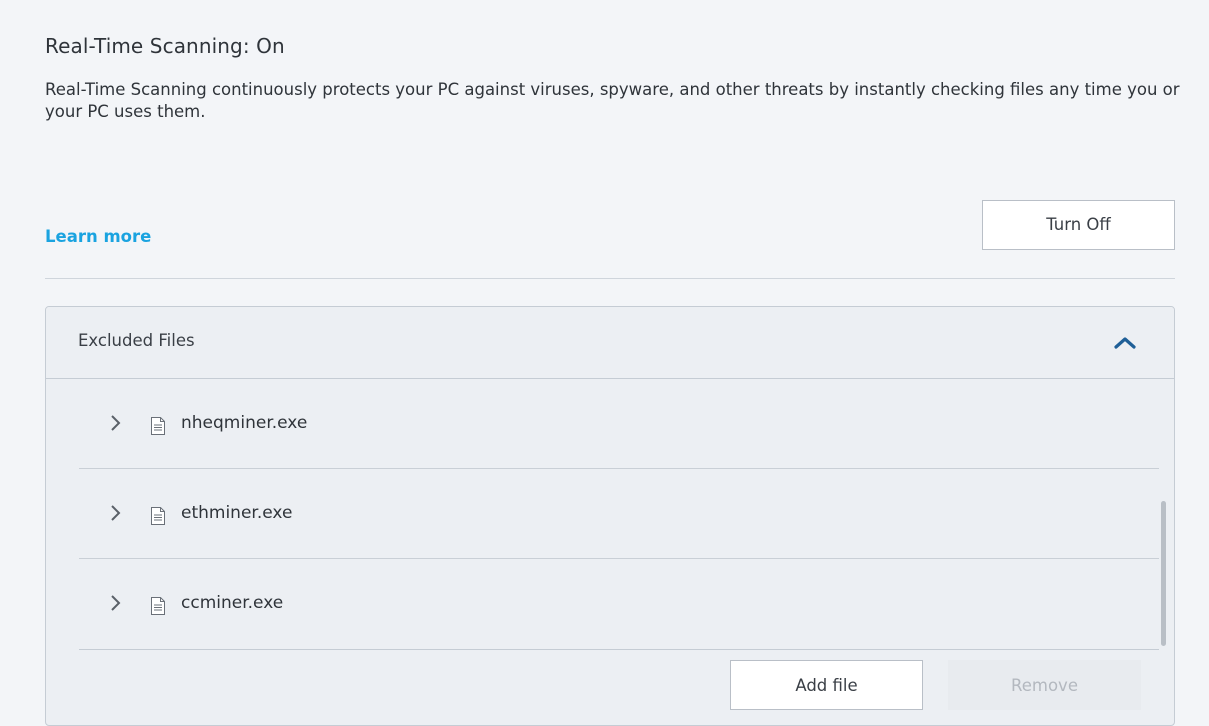 This screenshot has height=726, width=1209. I want to click on excluded-files-title: Excluded Files, so click(136, 340).